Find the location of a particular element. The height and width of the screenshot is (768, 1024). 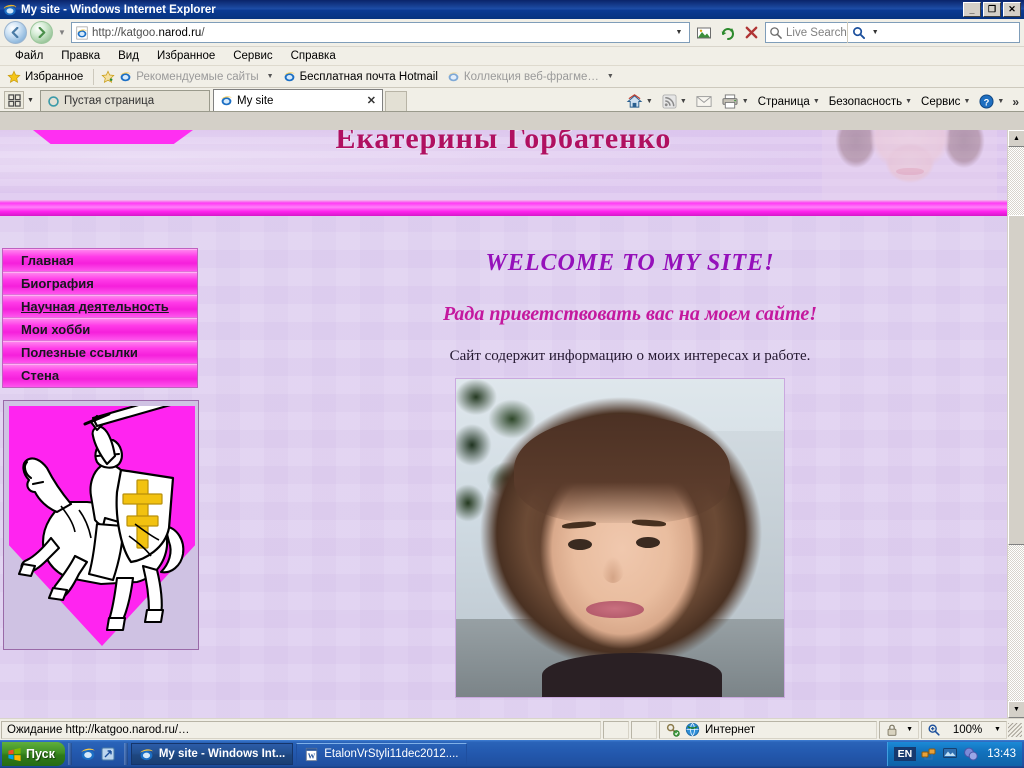

fav-suggested-sites: Рекомендуемые сайты ▼ is located at coordinates (188, 77).